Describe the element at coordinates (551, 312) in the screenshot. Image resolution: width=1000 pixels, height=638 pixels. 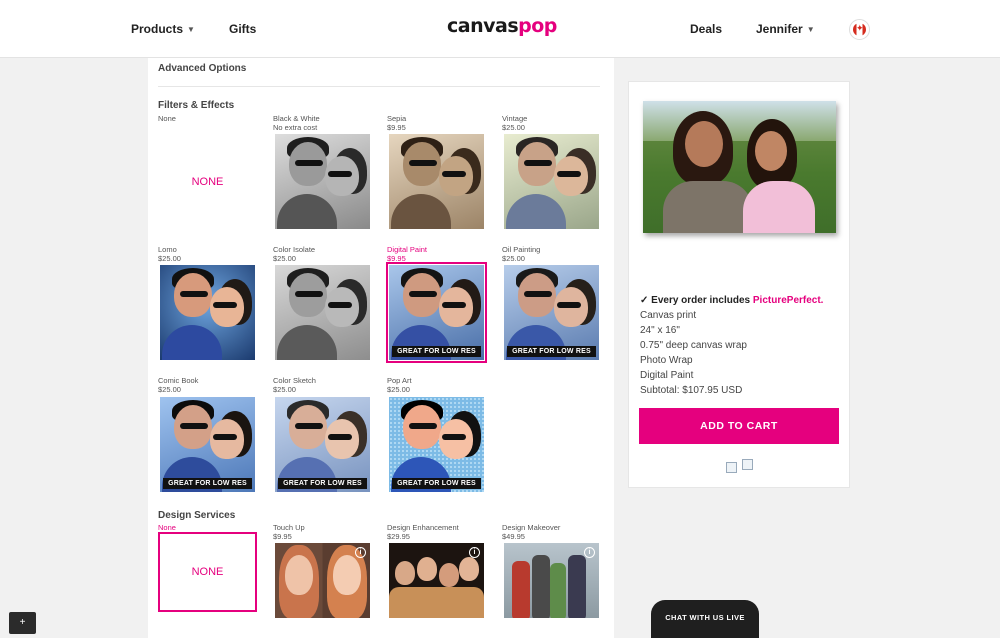
I see `filter-oil-painting-thumb: GREAT FOR LOW RES` at that location.